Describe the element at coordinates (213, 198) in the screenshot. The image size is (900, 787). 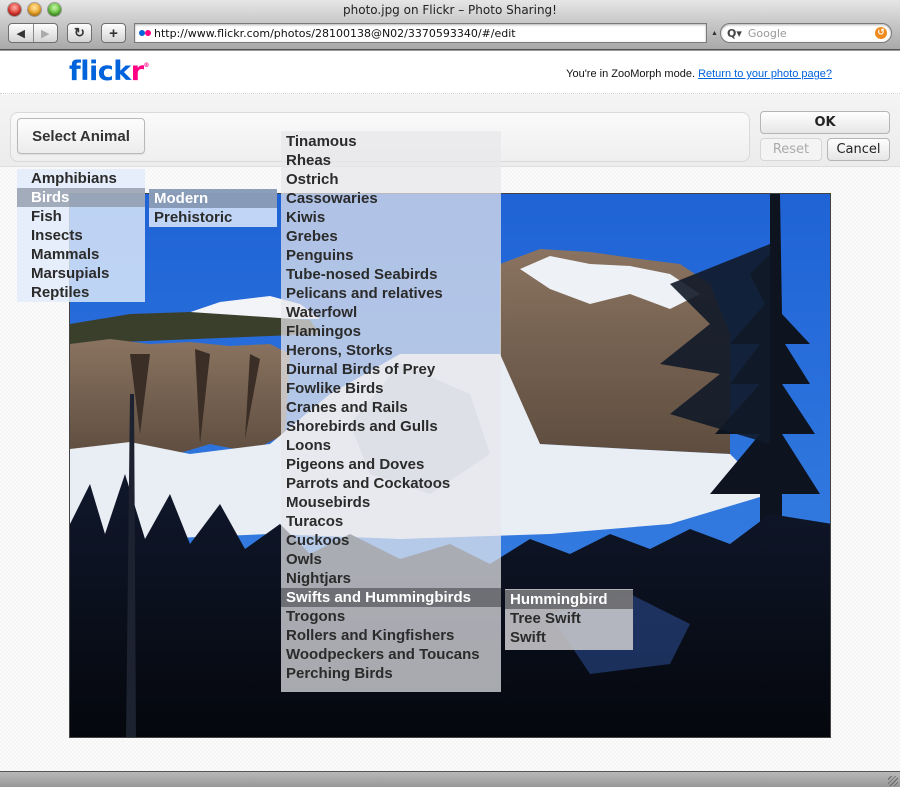
I see `menu-item-modern: Modern` at that location.